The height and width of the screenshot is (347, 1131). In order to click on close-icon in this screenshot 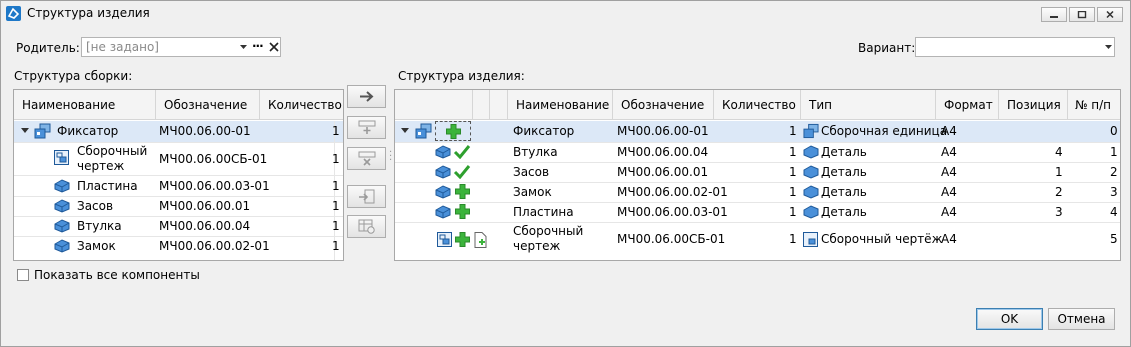, I will do `click(1110, 15)`.